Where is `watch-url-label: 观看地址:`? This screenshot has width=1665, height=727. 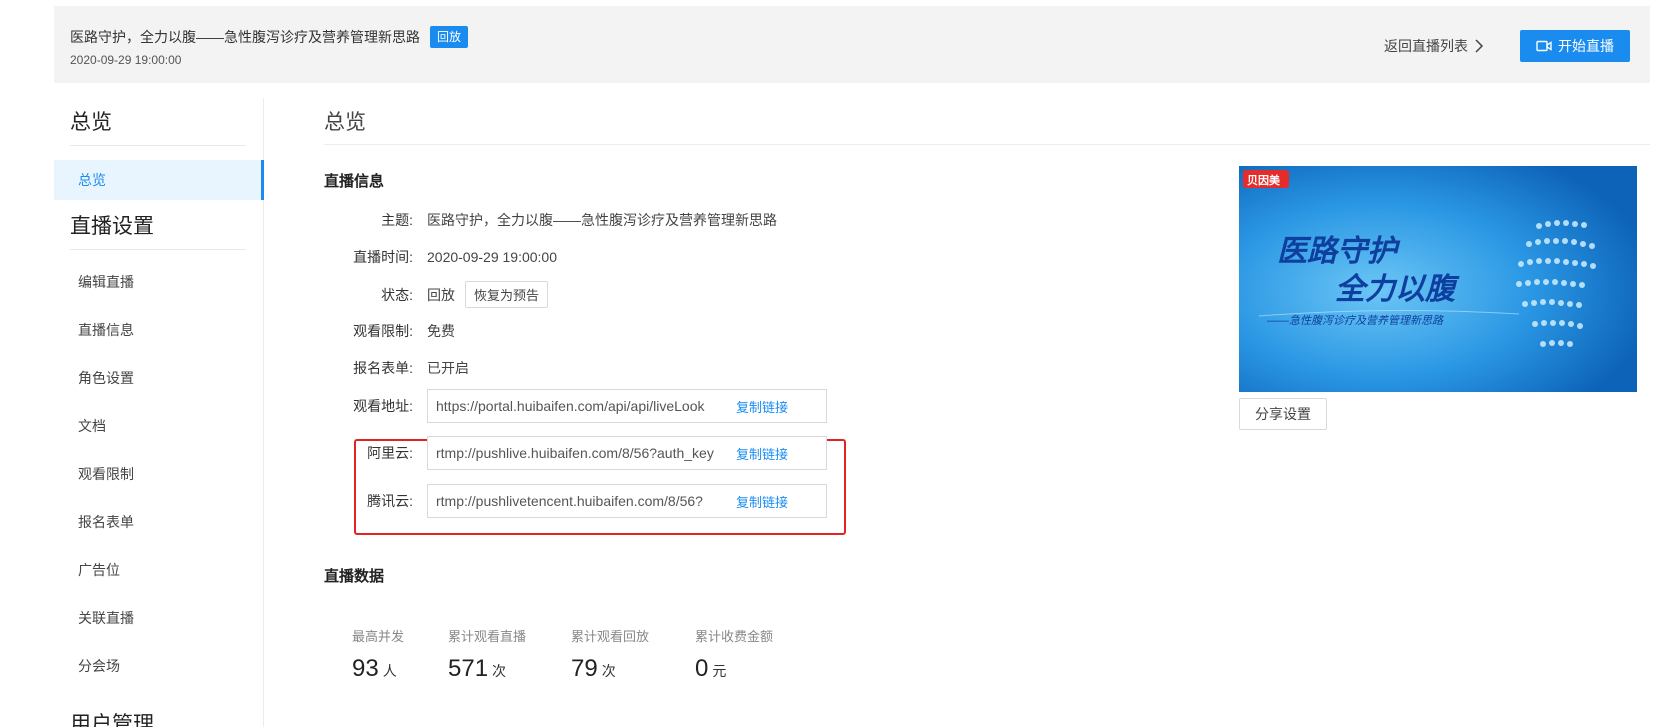
watch-url-label: 观看地址: is located at coordinates (383, 406).